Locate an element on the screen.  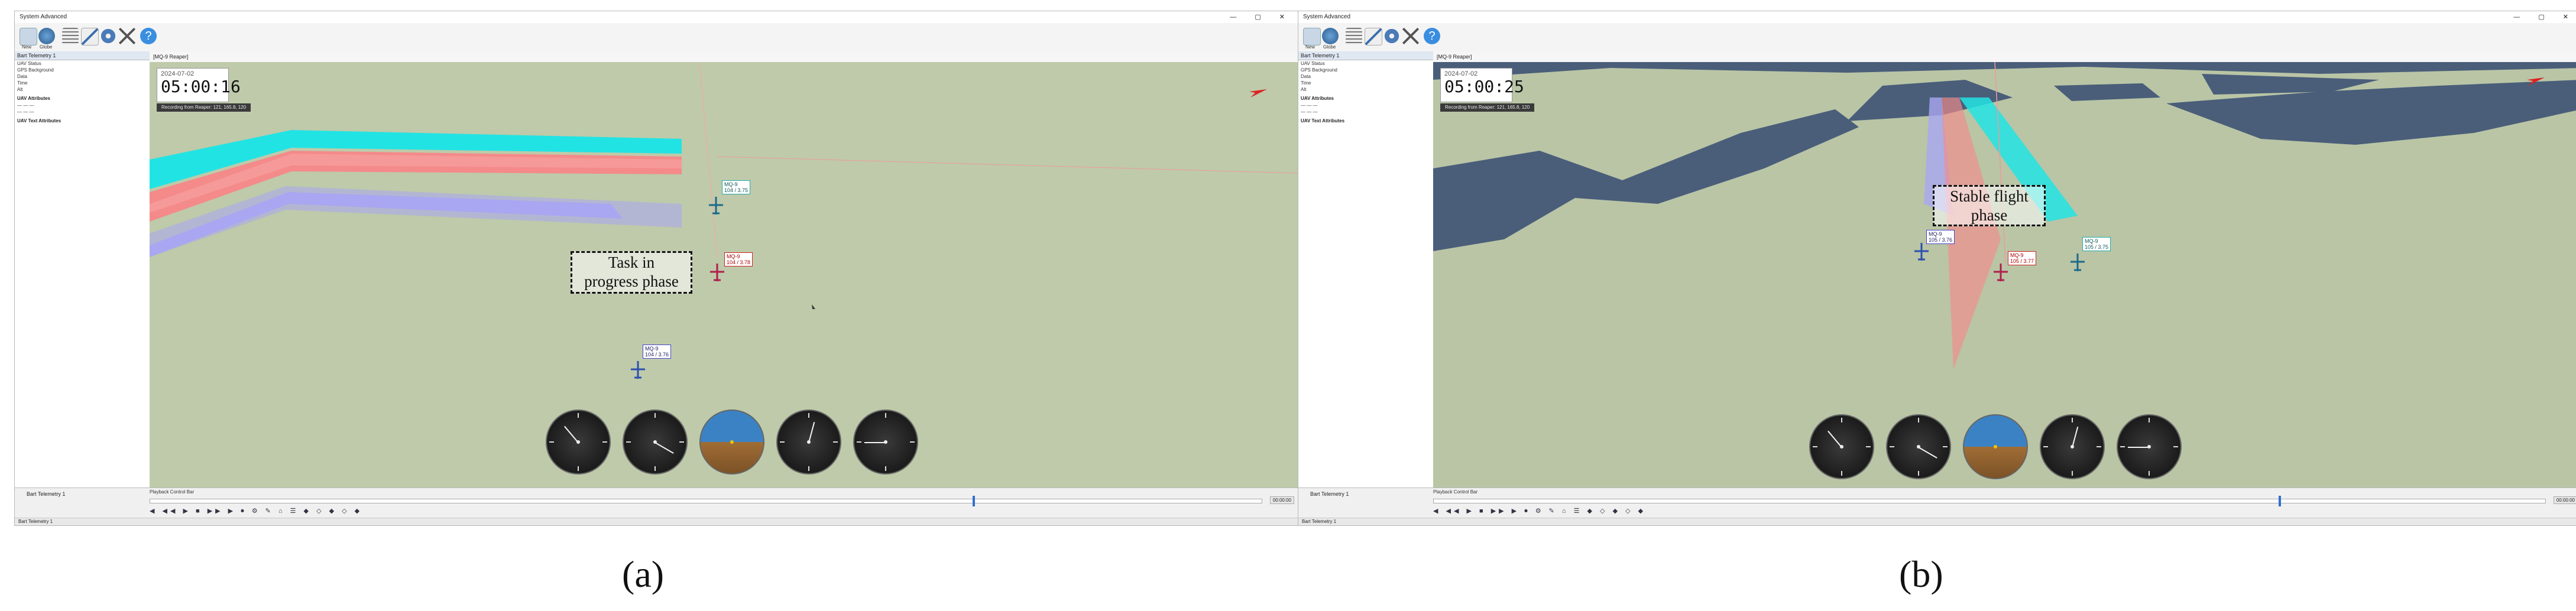
phase-line-1: Stable flight is located at coordinates (1989, 196).